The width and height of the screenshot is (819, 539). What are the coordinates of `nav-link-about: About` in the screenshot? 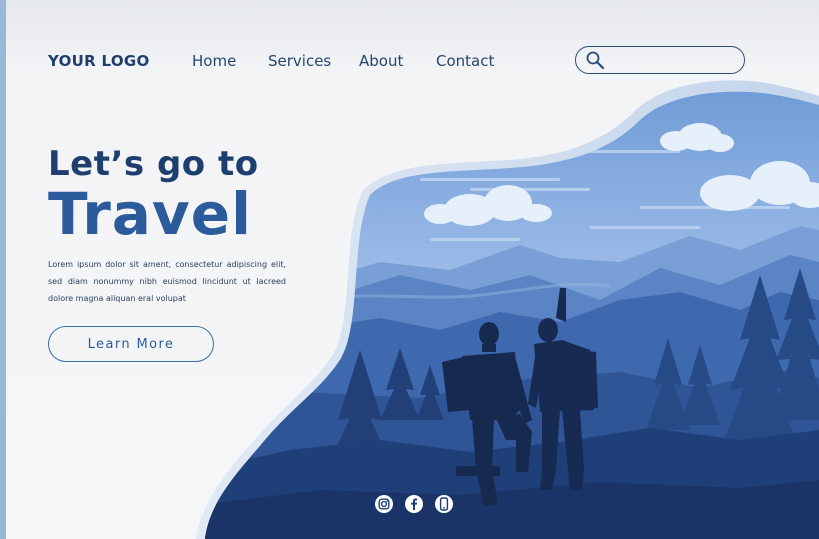 It's located at (381, 61).